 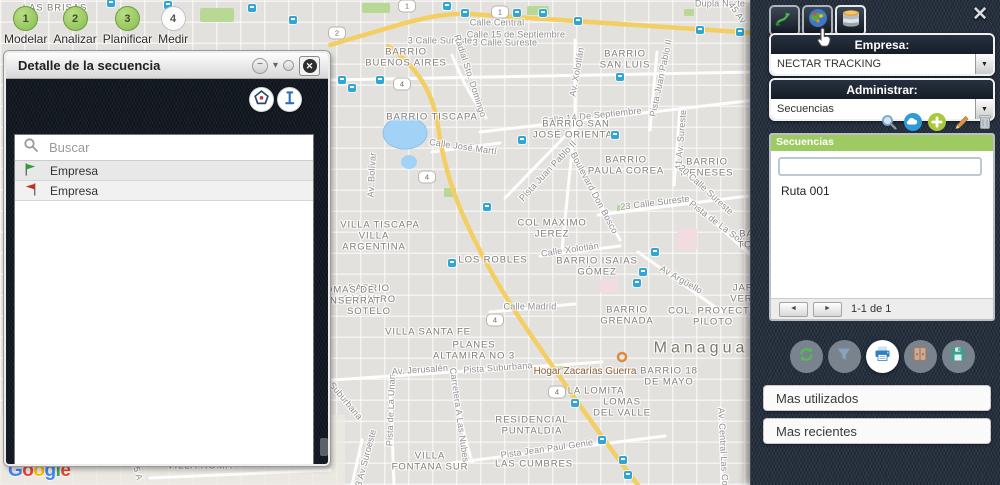 What do you see at coordinates (89, 65) in the screenshot?
I see `sequence-panel-title: Detalle de la secuencia` at bounding box center [89, 65].